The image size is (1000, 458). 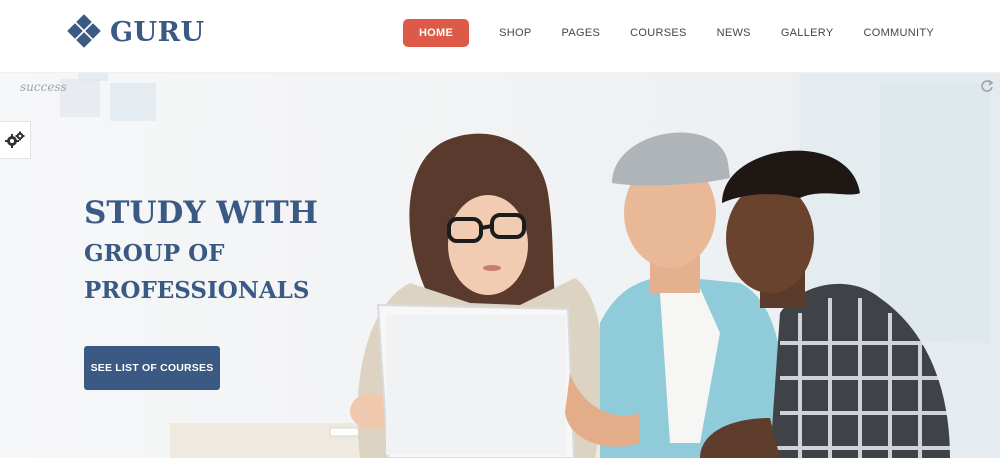 I want to click on nav-gallery: GALLERY, so click(x=807, y=33).